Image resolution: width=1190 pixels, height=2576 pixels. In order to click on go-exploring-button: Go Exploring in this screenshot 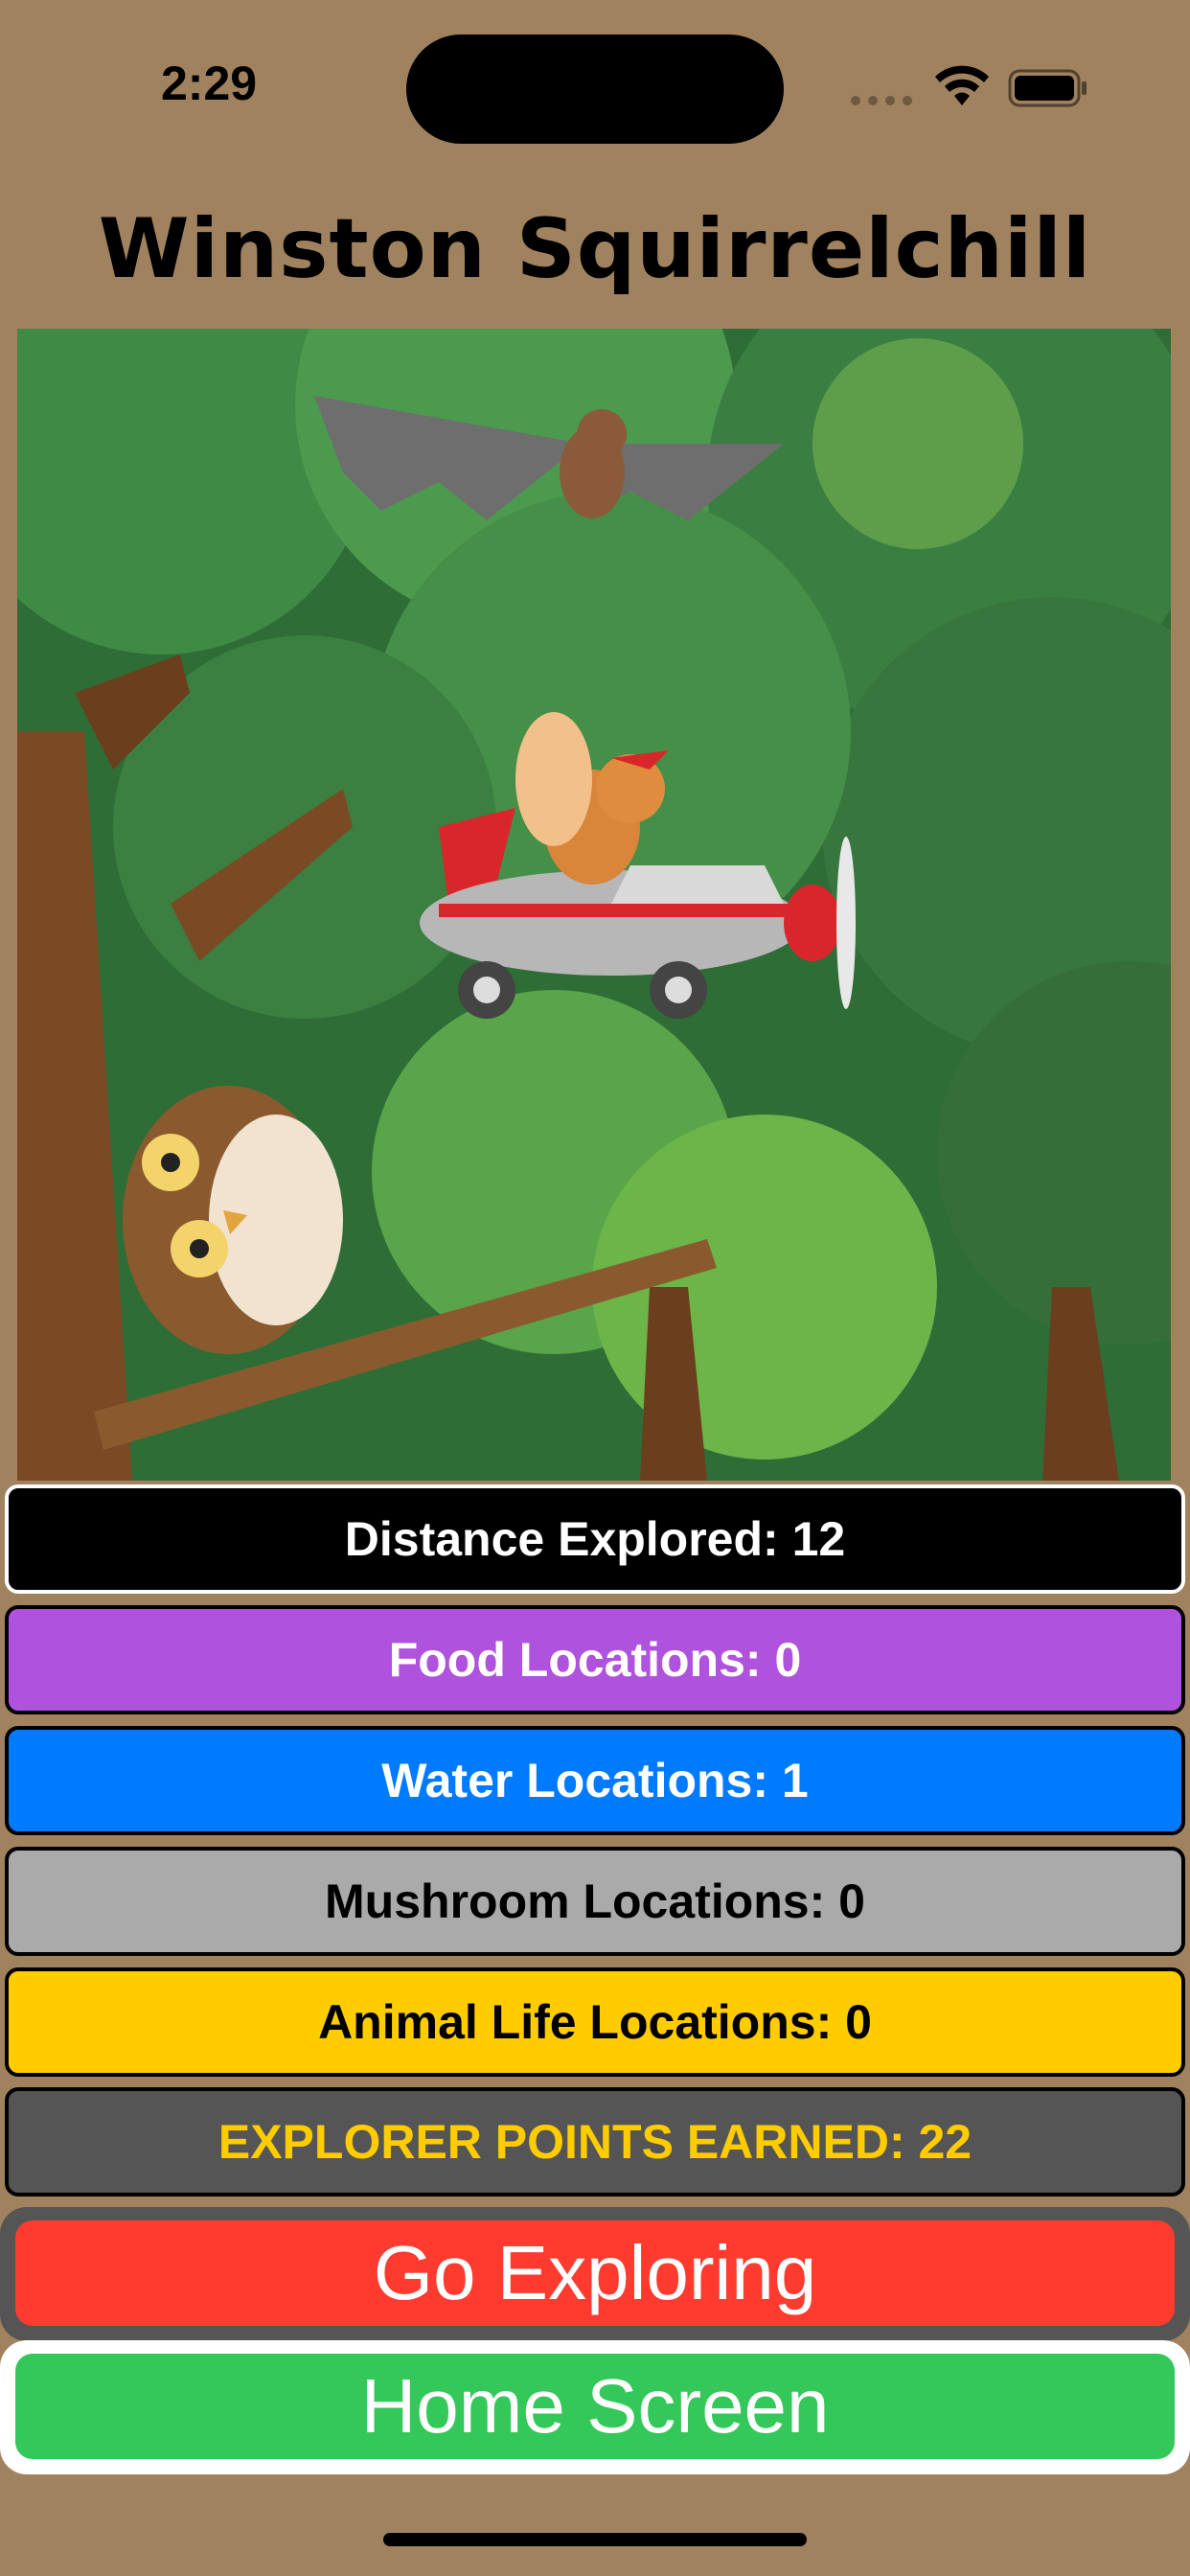, I will do `click(595, 2273)`.